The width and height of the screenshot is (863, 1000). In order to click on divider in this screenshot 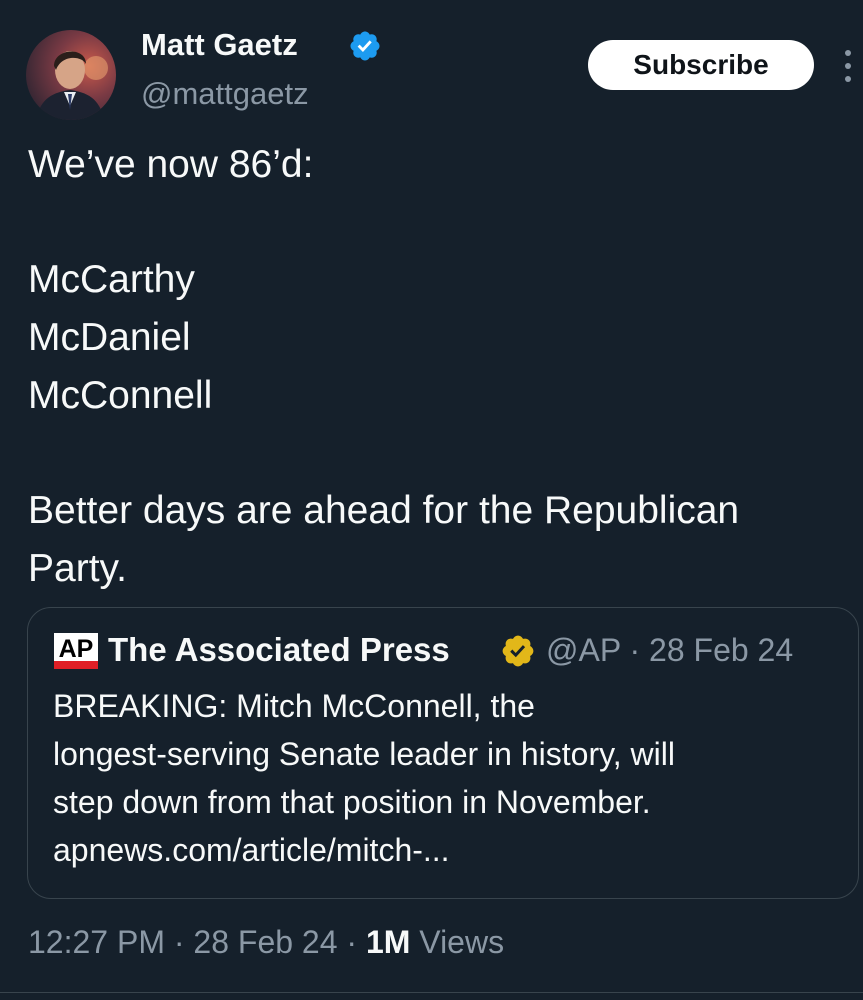, I will do `click(431, 992)`.